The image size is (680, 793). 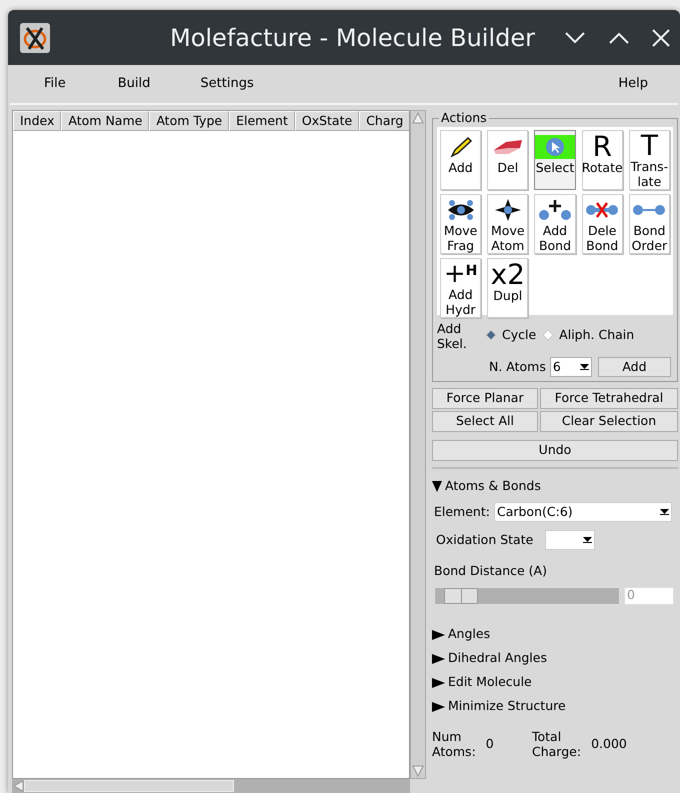 I want to click on minimize-icon, so click(x=575, y=37).